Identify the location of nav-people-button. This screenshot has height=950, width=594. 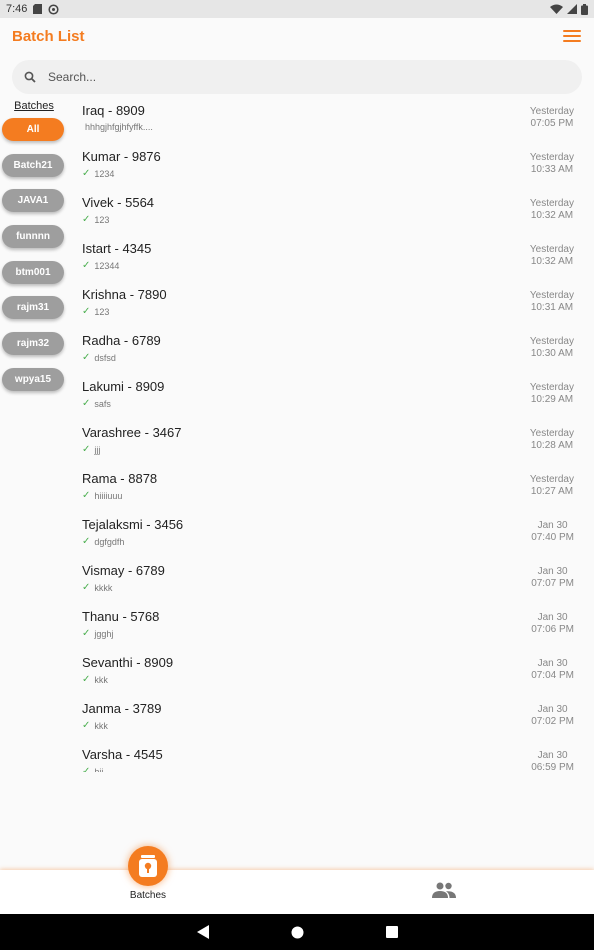
(444, 892).